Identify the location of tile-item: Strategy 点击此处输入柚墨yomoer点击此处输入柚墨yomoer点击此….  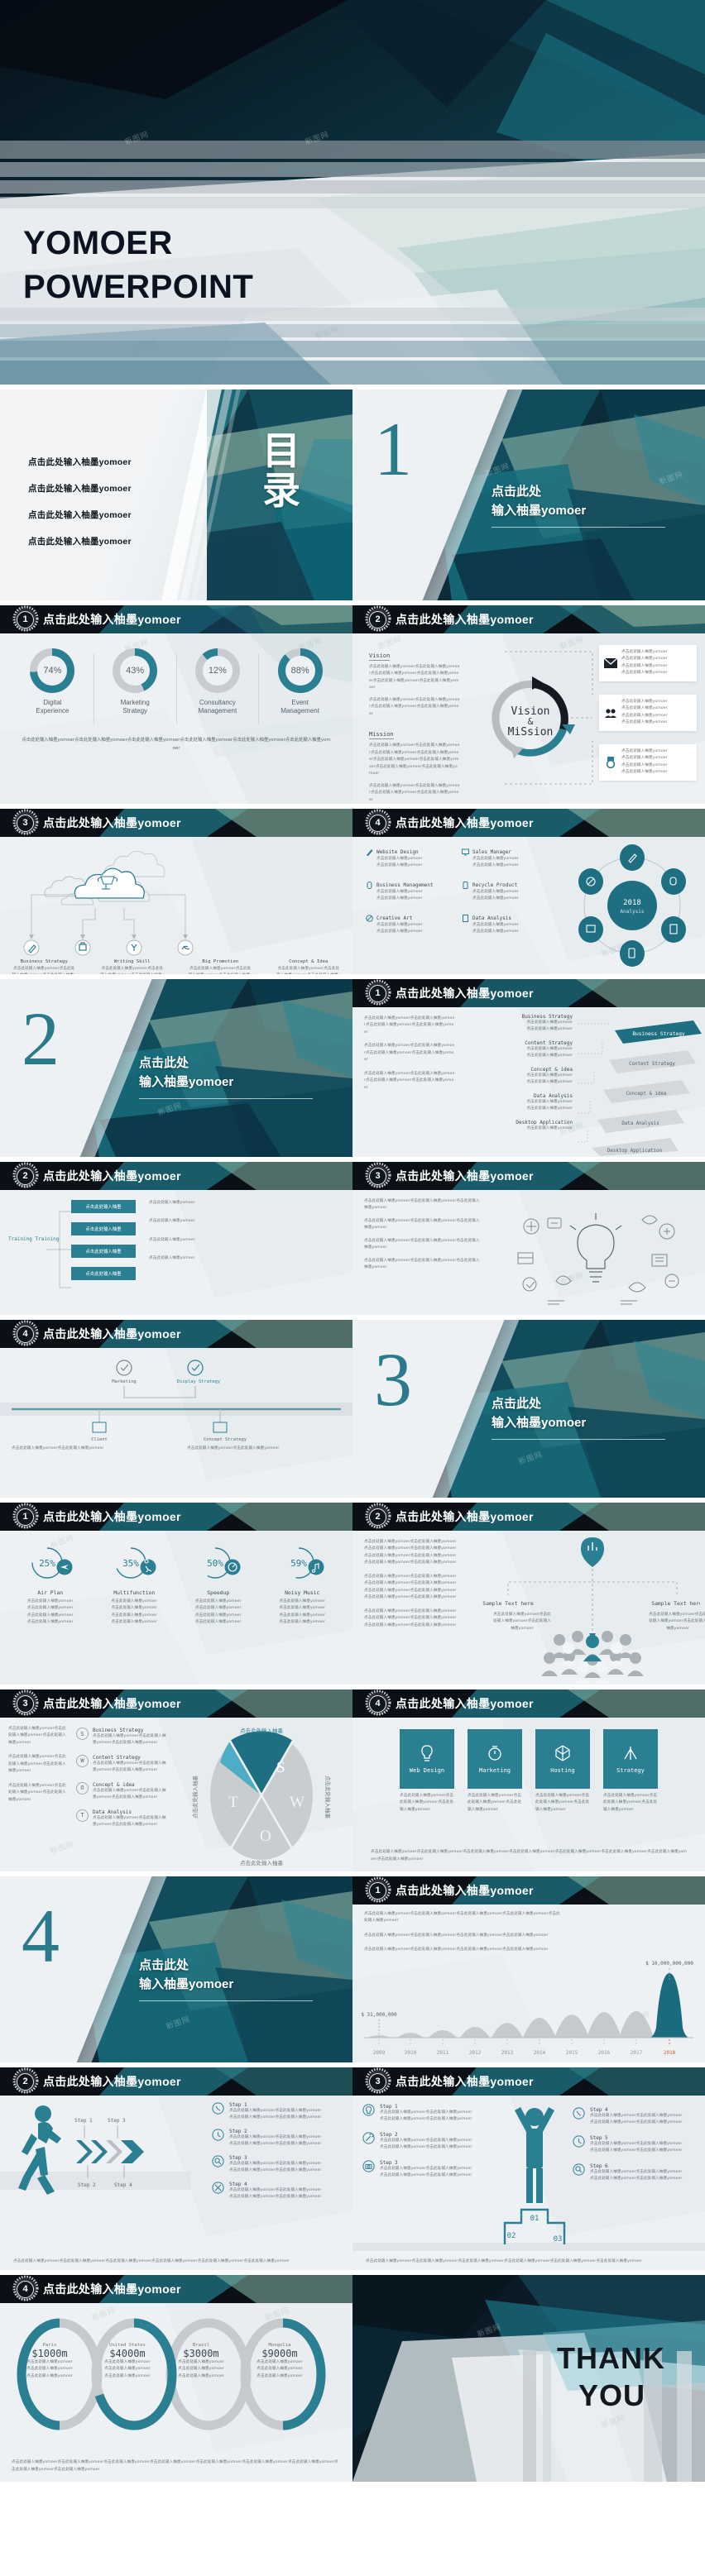
(630, 1771).